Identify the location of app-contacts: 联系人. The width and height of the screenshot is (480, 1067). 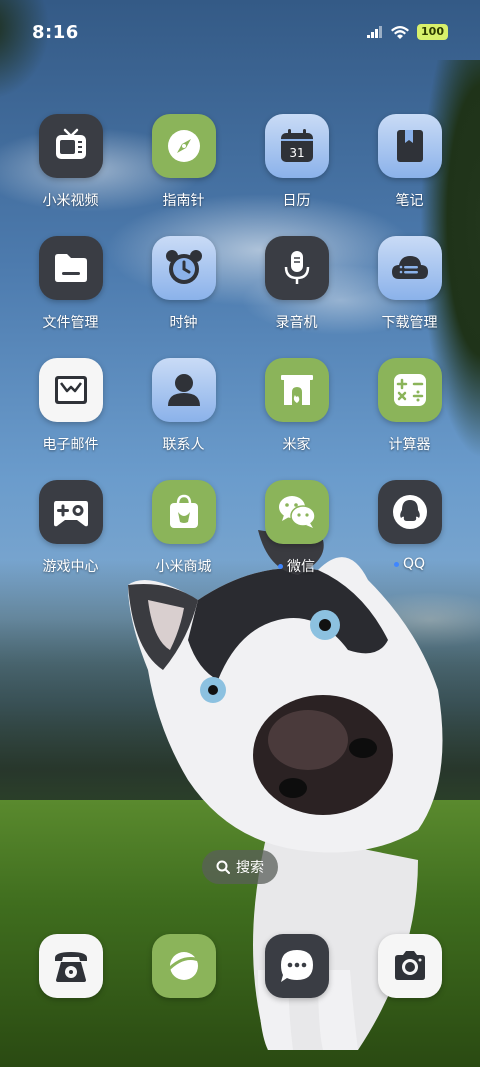
(183, 419).